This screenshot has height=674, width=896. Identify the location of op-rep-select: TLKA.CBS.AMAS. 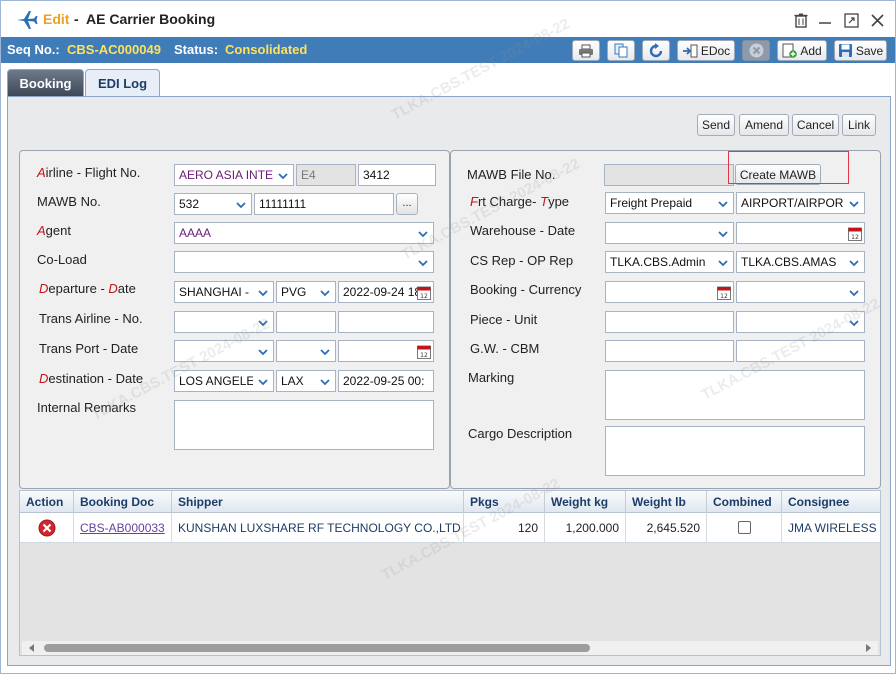
(800, 262).